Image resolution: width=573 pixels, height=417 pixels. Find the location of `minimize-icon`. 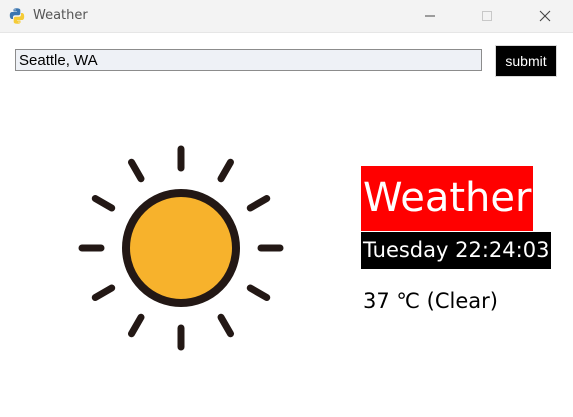

minimize-icon is located at coordinates (430, 16).